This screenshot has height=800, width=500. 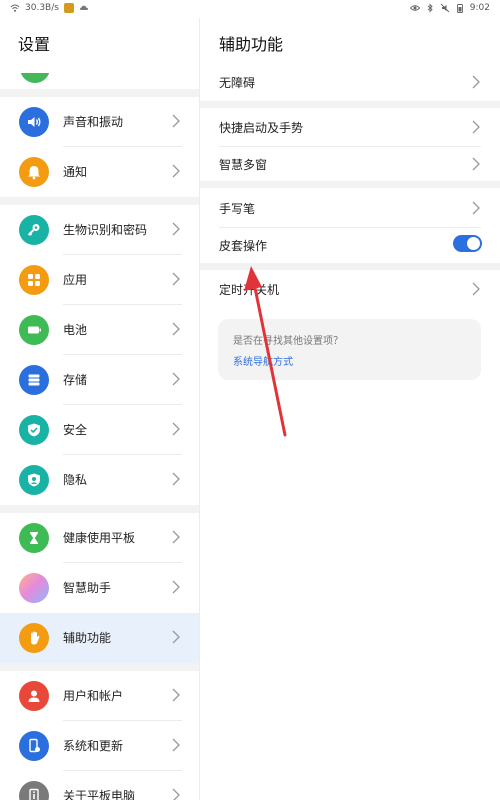 What do you see at coordinates (75, 480) in the screenshot?
I see `sidebar-item-label: 隐私` at bounding box center [75, 480].